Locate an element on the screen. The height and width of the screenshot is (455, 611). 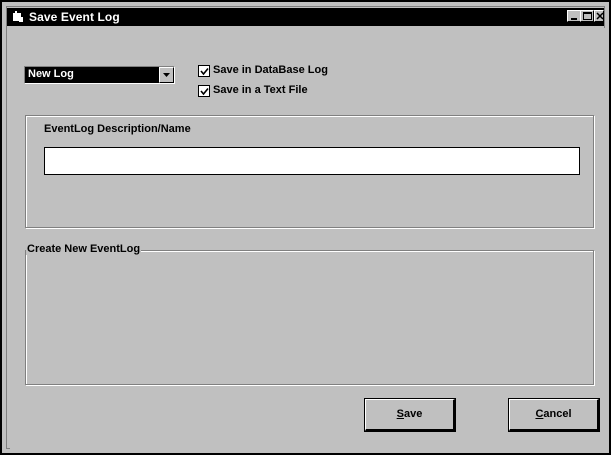
app-icon is located at coordinates (18, 17).